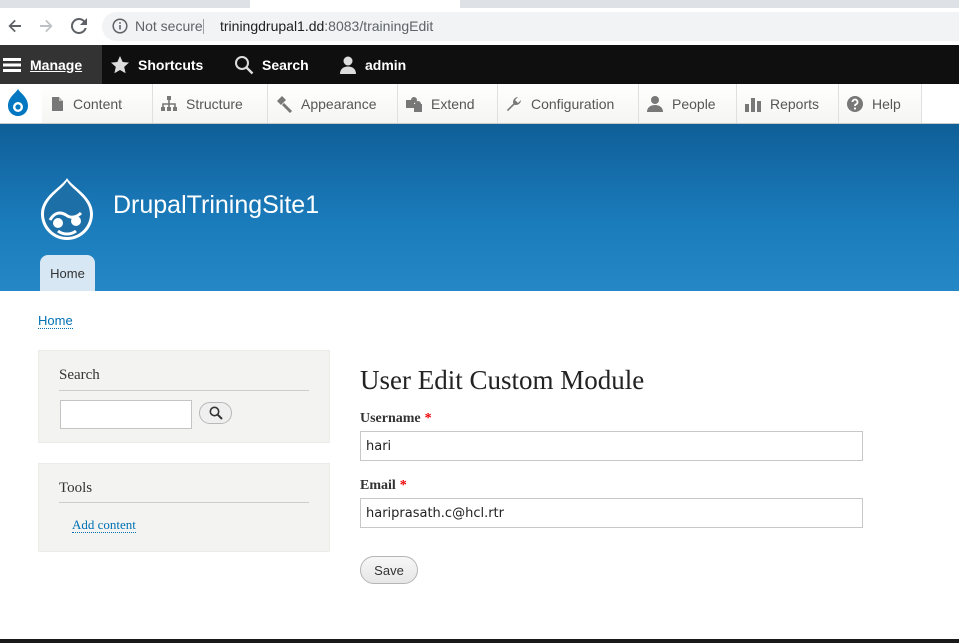  Describe the element at coordinates (272, 26) in the screenshot. I see `url-host: triningdrupal1.dd` at that location.